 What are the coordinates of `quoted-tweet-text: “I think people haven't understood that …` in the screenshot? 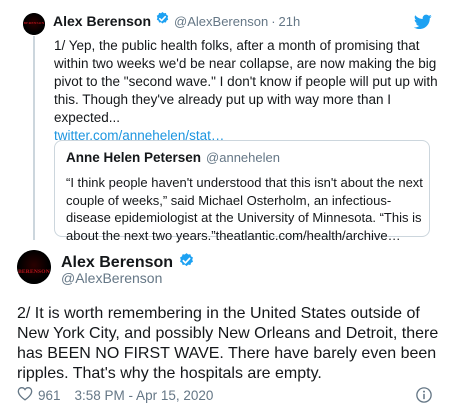 It's located at (244, 209).